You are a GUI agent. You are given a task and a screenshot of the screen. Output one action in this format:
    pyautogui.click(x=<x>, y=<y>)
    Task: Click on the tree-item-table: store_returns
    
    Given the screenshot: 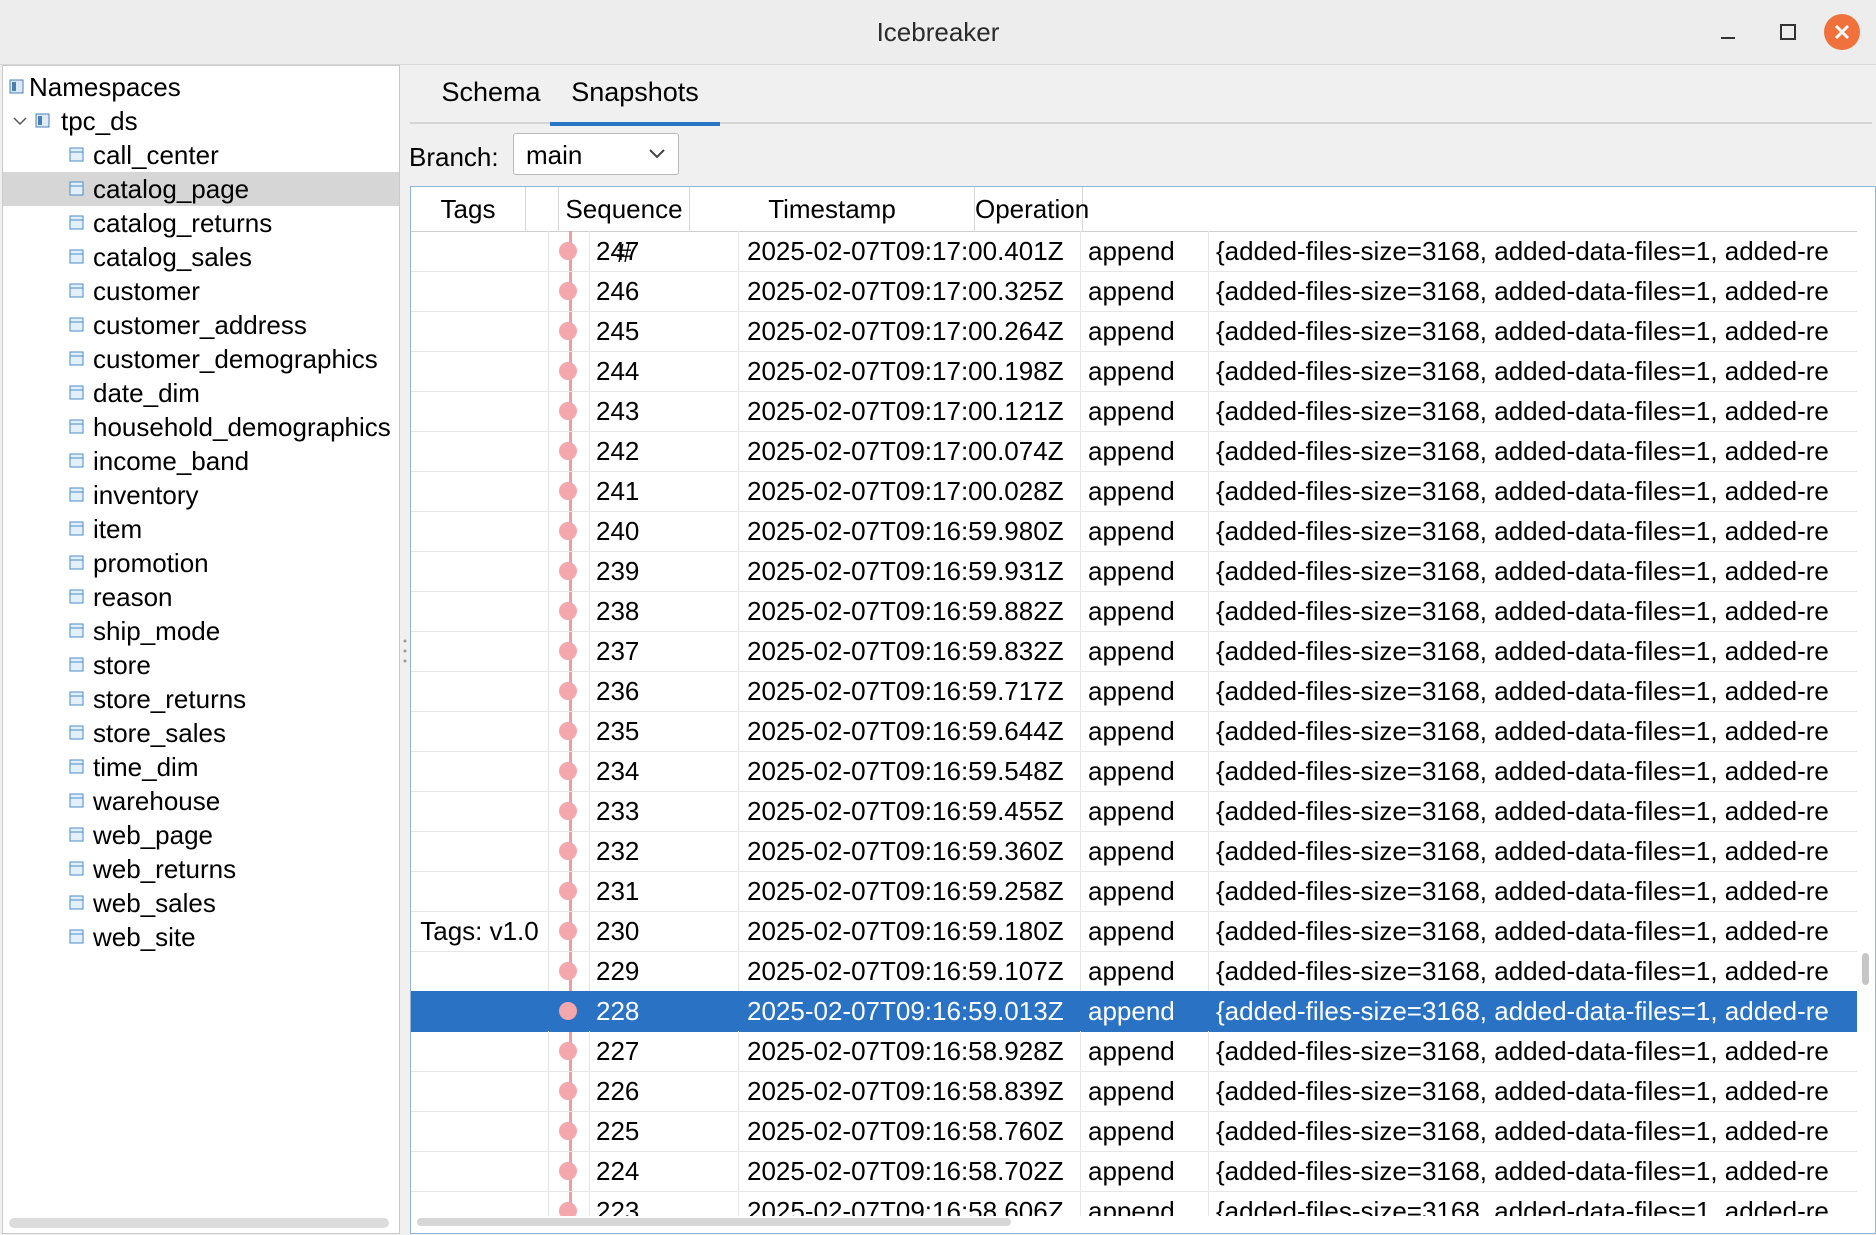 What is the action you would take?
    pyautogui.click(x=201, y=699)
    